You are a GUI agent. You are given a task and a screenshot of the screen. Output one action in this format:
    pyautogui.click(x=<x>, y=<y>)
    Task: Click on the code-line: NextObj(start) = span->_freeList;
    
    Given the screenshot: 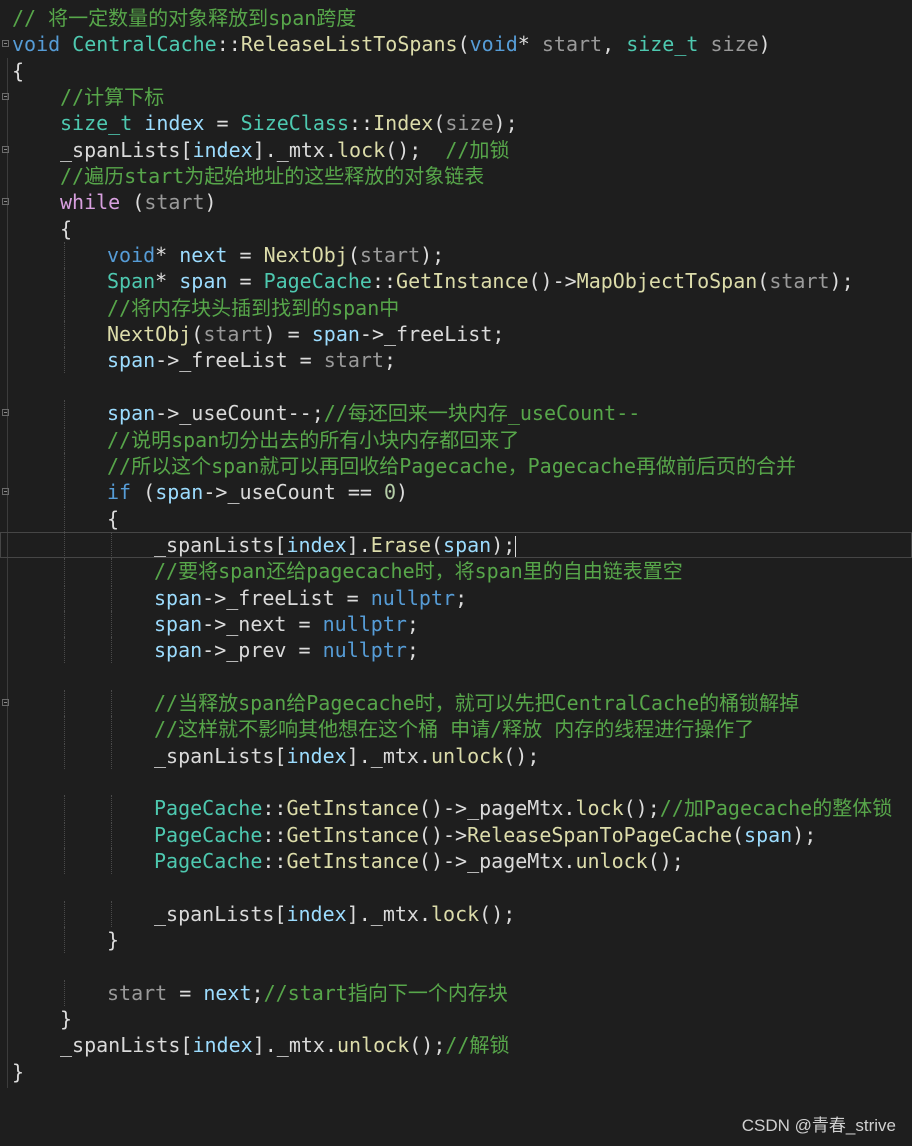 What is the action you would take?
    pyautogui.click(x=456, y=334)
    